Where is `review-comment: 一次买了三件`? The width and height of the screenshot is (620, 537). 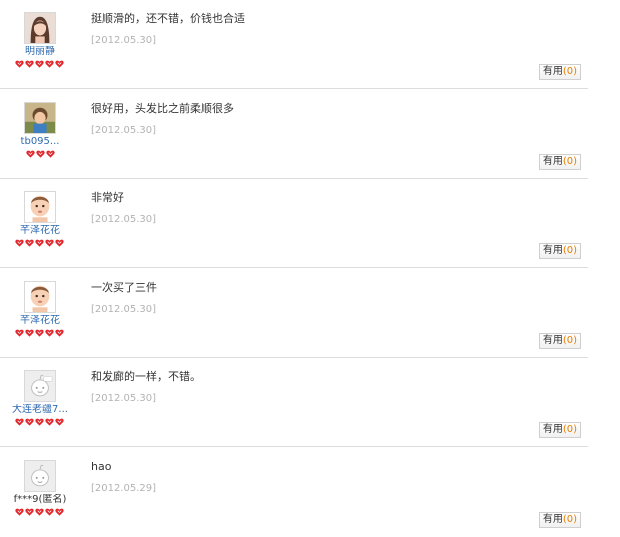 review-comment: 一次买了三件 is located at coordinates (124, 287).